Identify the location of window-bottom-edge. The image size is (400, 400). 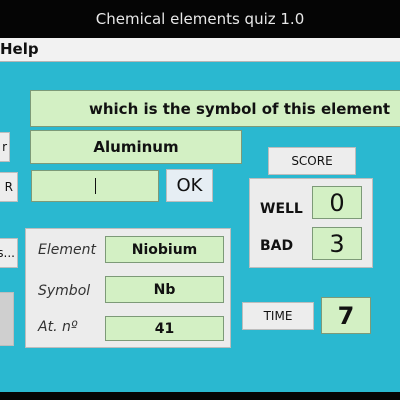
(200, 396).